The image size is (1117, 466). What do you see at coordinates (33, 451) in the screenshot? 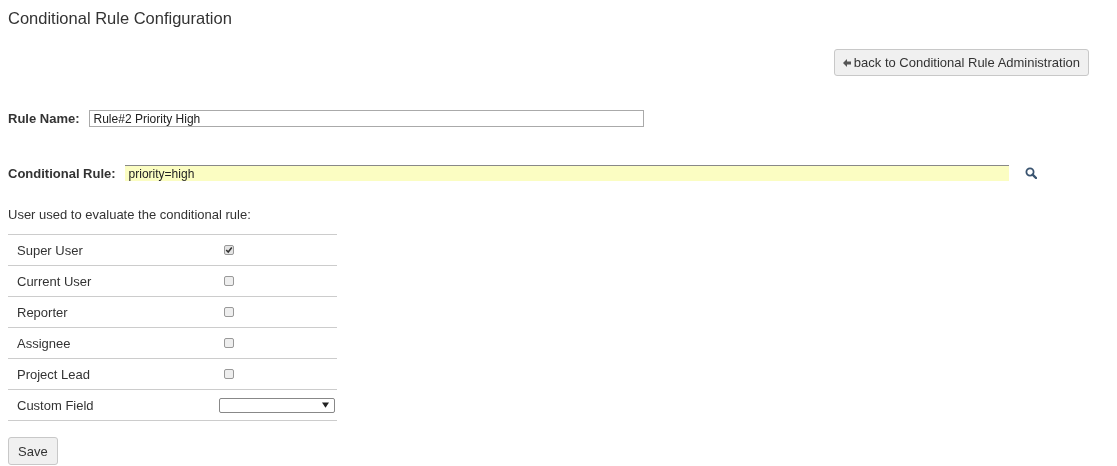
I see `save-button: Save` at bounding box center [33, 451].